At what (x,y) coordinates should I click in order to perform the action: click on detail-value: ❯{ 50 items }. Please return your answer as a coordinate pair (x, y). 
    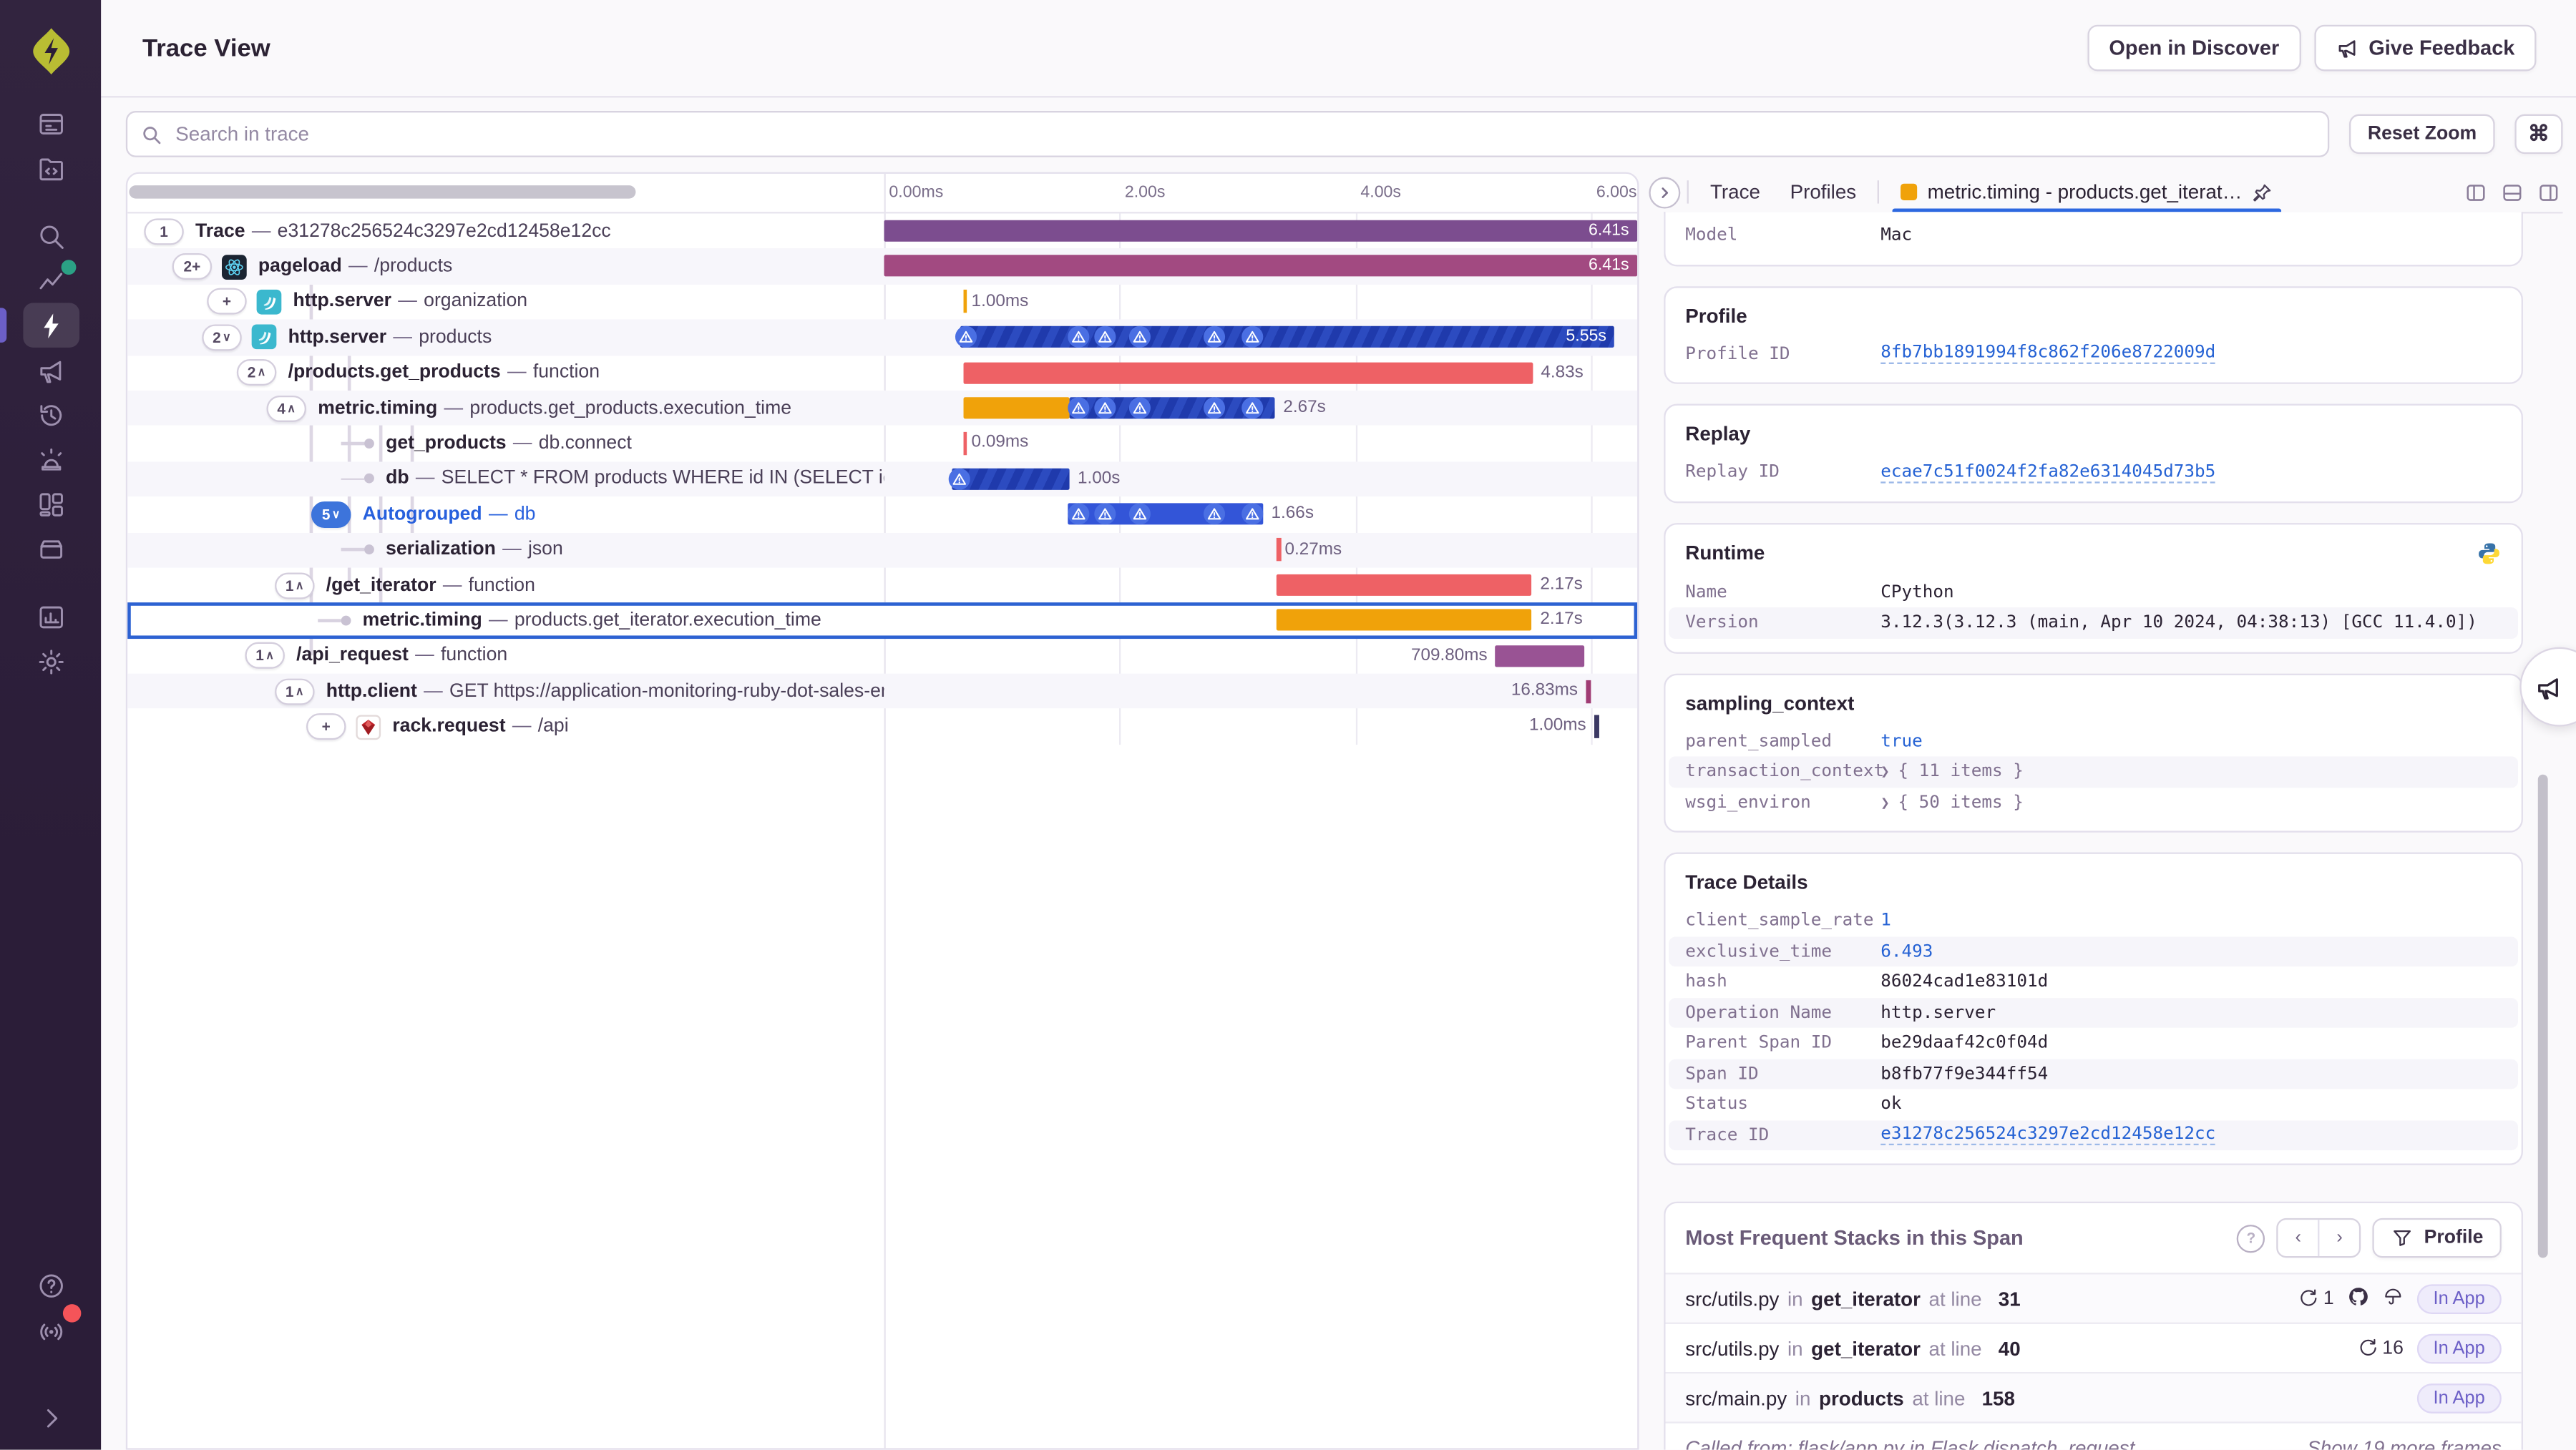
    Looking at the image, I should click on (1952, 803).